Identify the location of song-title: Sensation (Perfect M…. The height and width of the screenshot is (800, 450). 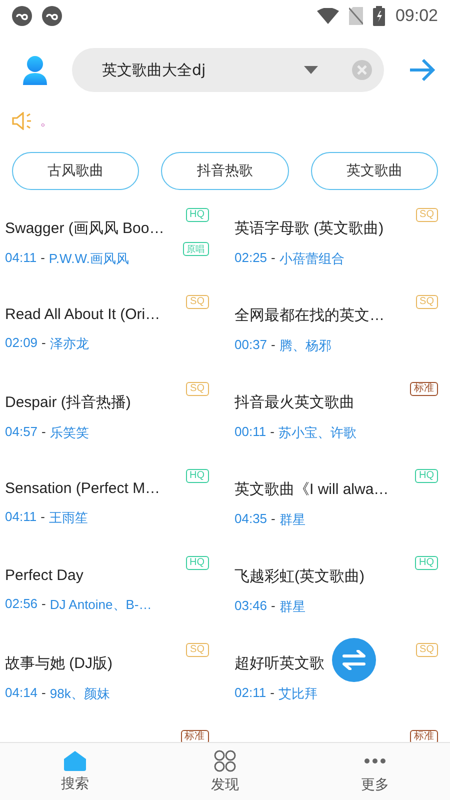
(82, 488).